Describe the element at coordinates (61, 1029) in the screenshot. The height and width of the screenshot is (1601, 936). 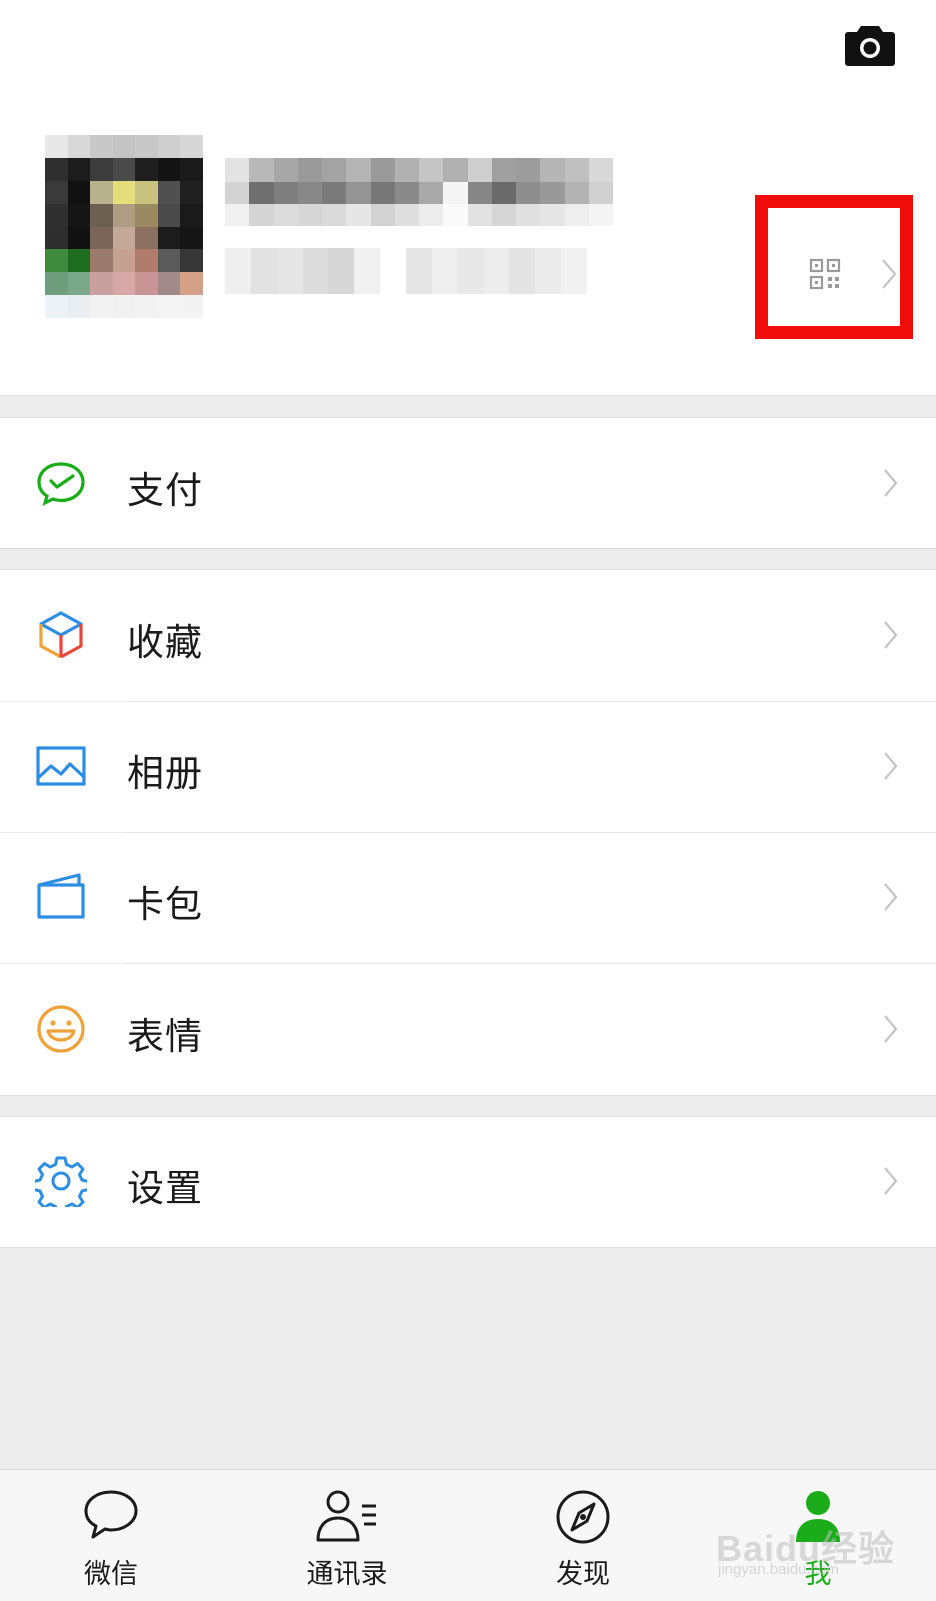
I see `sticker-smile-icon` at that location.